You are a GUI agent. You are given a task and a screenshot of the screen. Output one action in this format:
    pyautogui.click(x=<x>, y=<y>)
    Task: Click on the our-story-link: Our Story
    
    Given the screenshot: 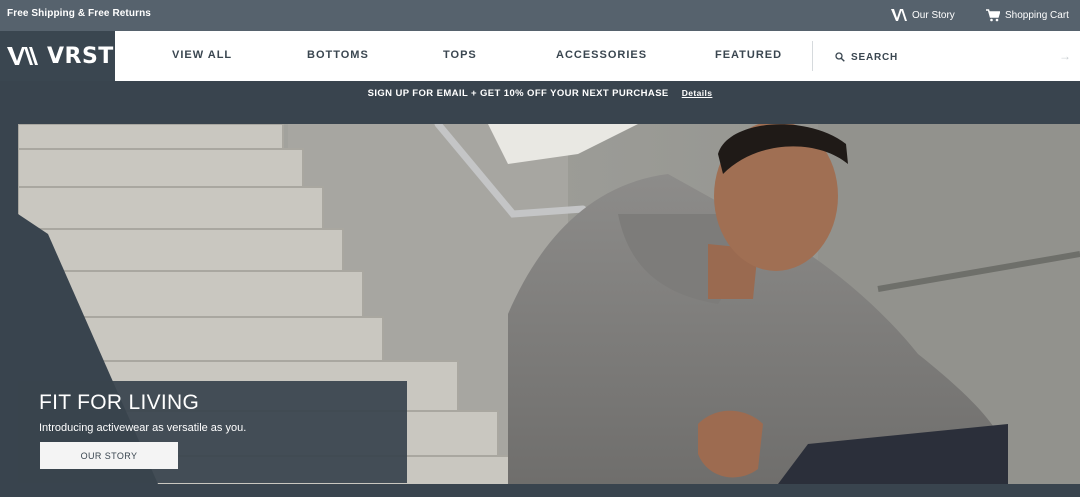 What is the action you would take?
    pyautogui.click(x=923, y=15)
    